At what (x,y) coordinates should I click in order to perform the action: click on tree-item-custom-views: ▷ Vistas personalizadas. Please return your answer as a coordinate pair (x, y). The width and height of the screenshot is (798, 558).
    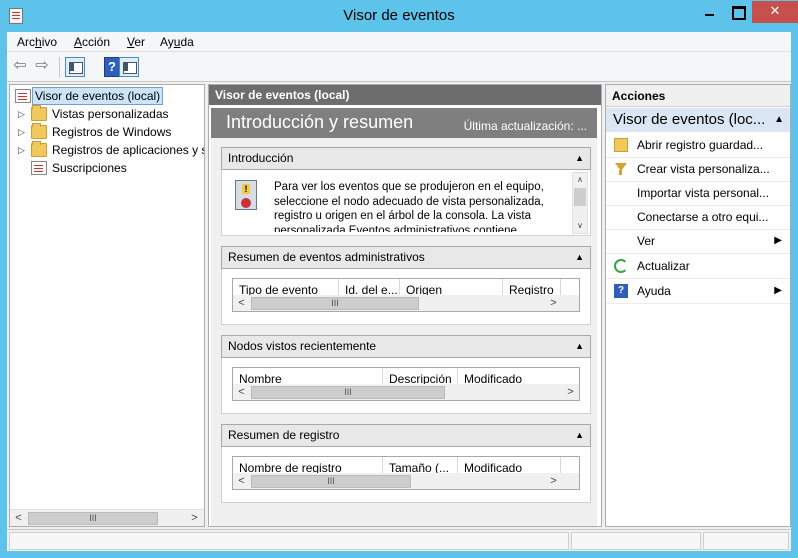
    Looking at the image, I should click on (107, 114).